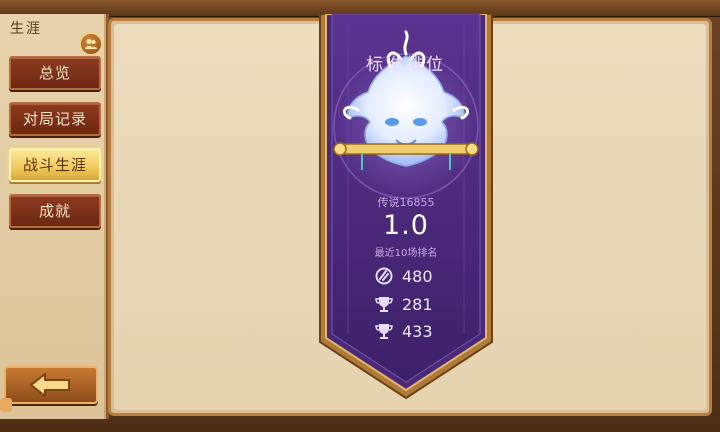 The height and width of the screenshot is (432, 720). Describe the element at coordinates (26, 29) in the screenshot. I see `sidebar-title: 生涯` at that location.